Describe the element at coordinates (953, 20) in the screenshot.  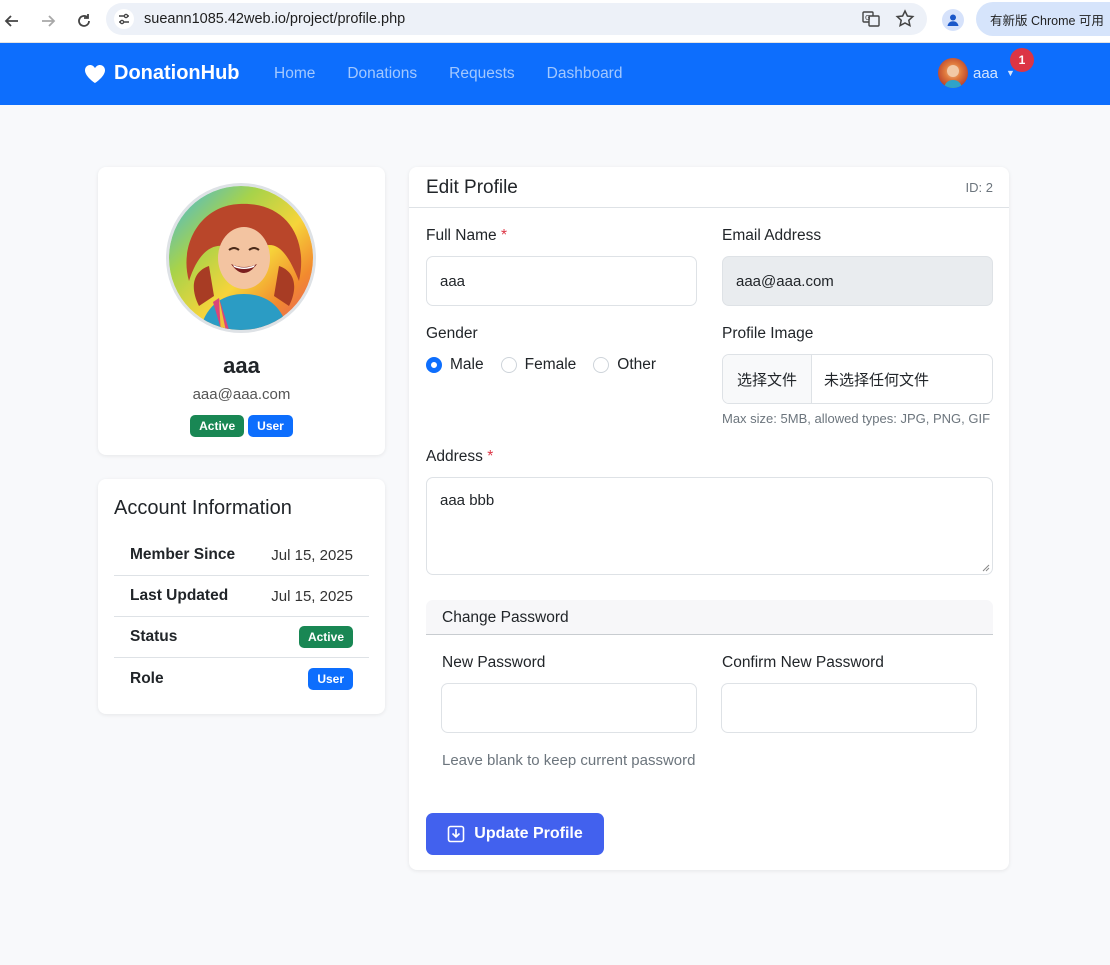
I see `chrome-profile-icon` at that location.